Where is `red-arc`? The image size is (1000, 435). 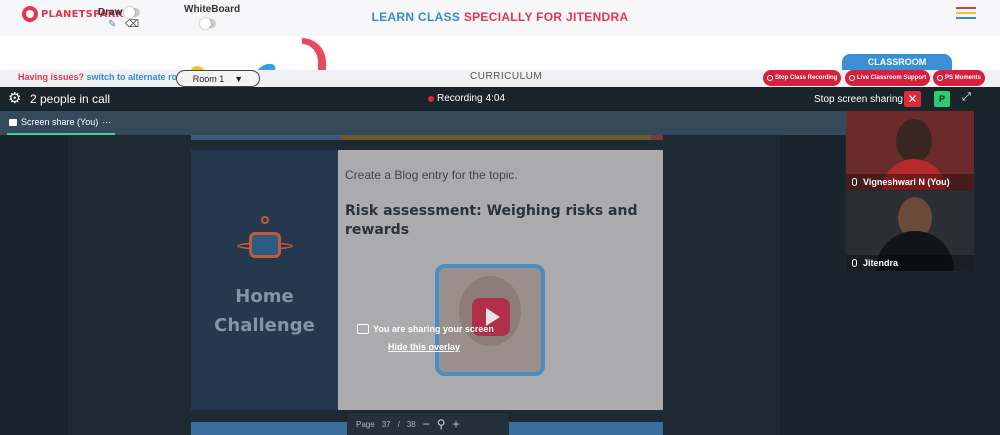
red-arc is located at coordinates (314, 54).